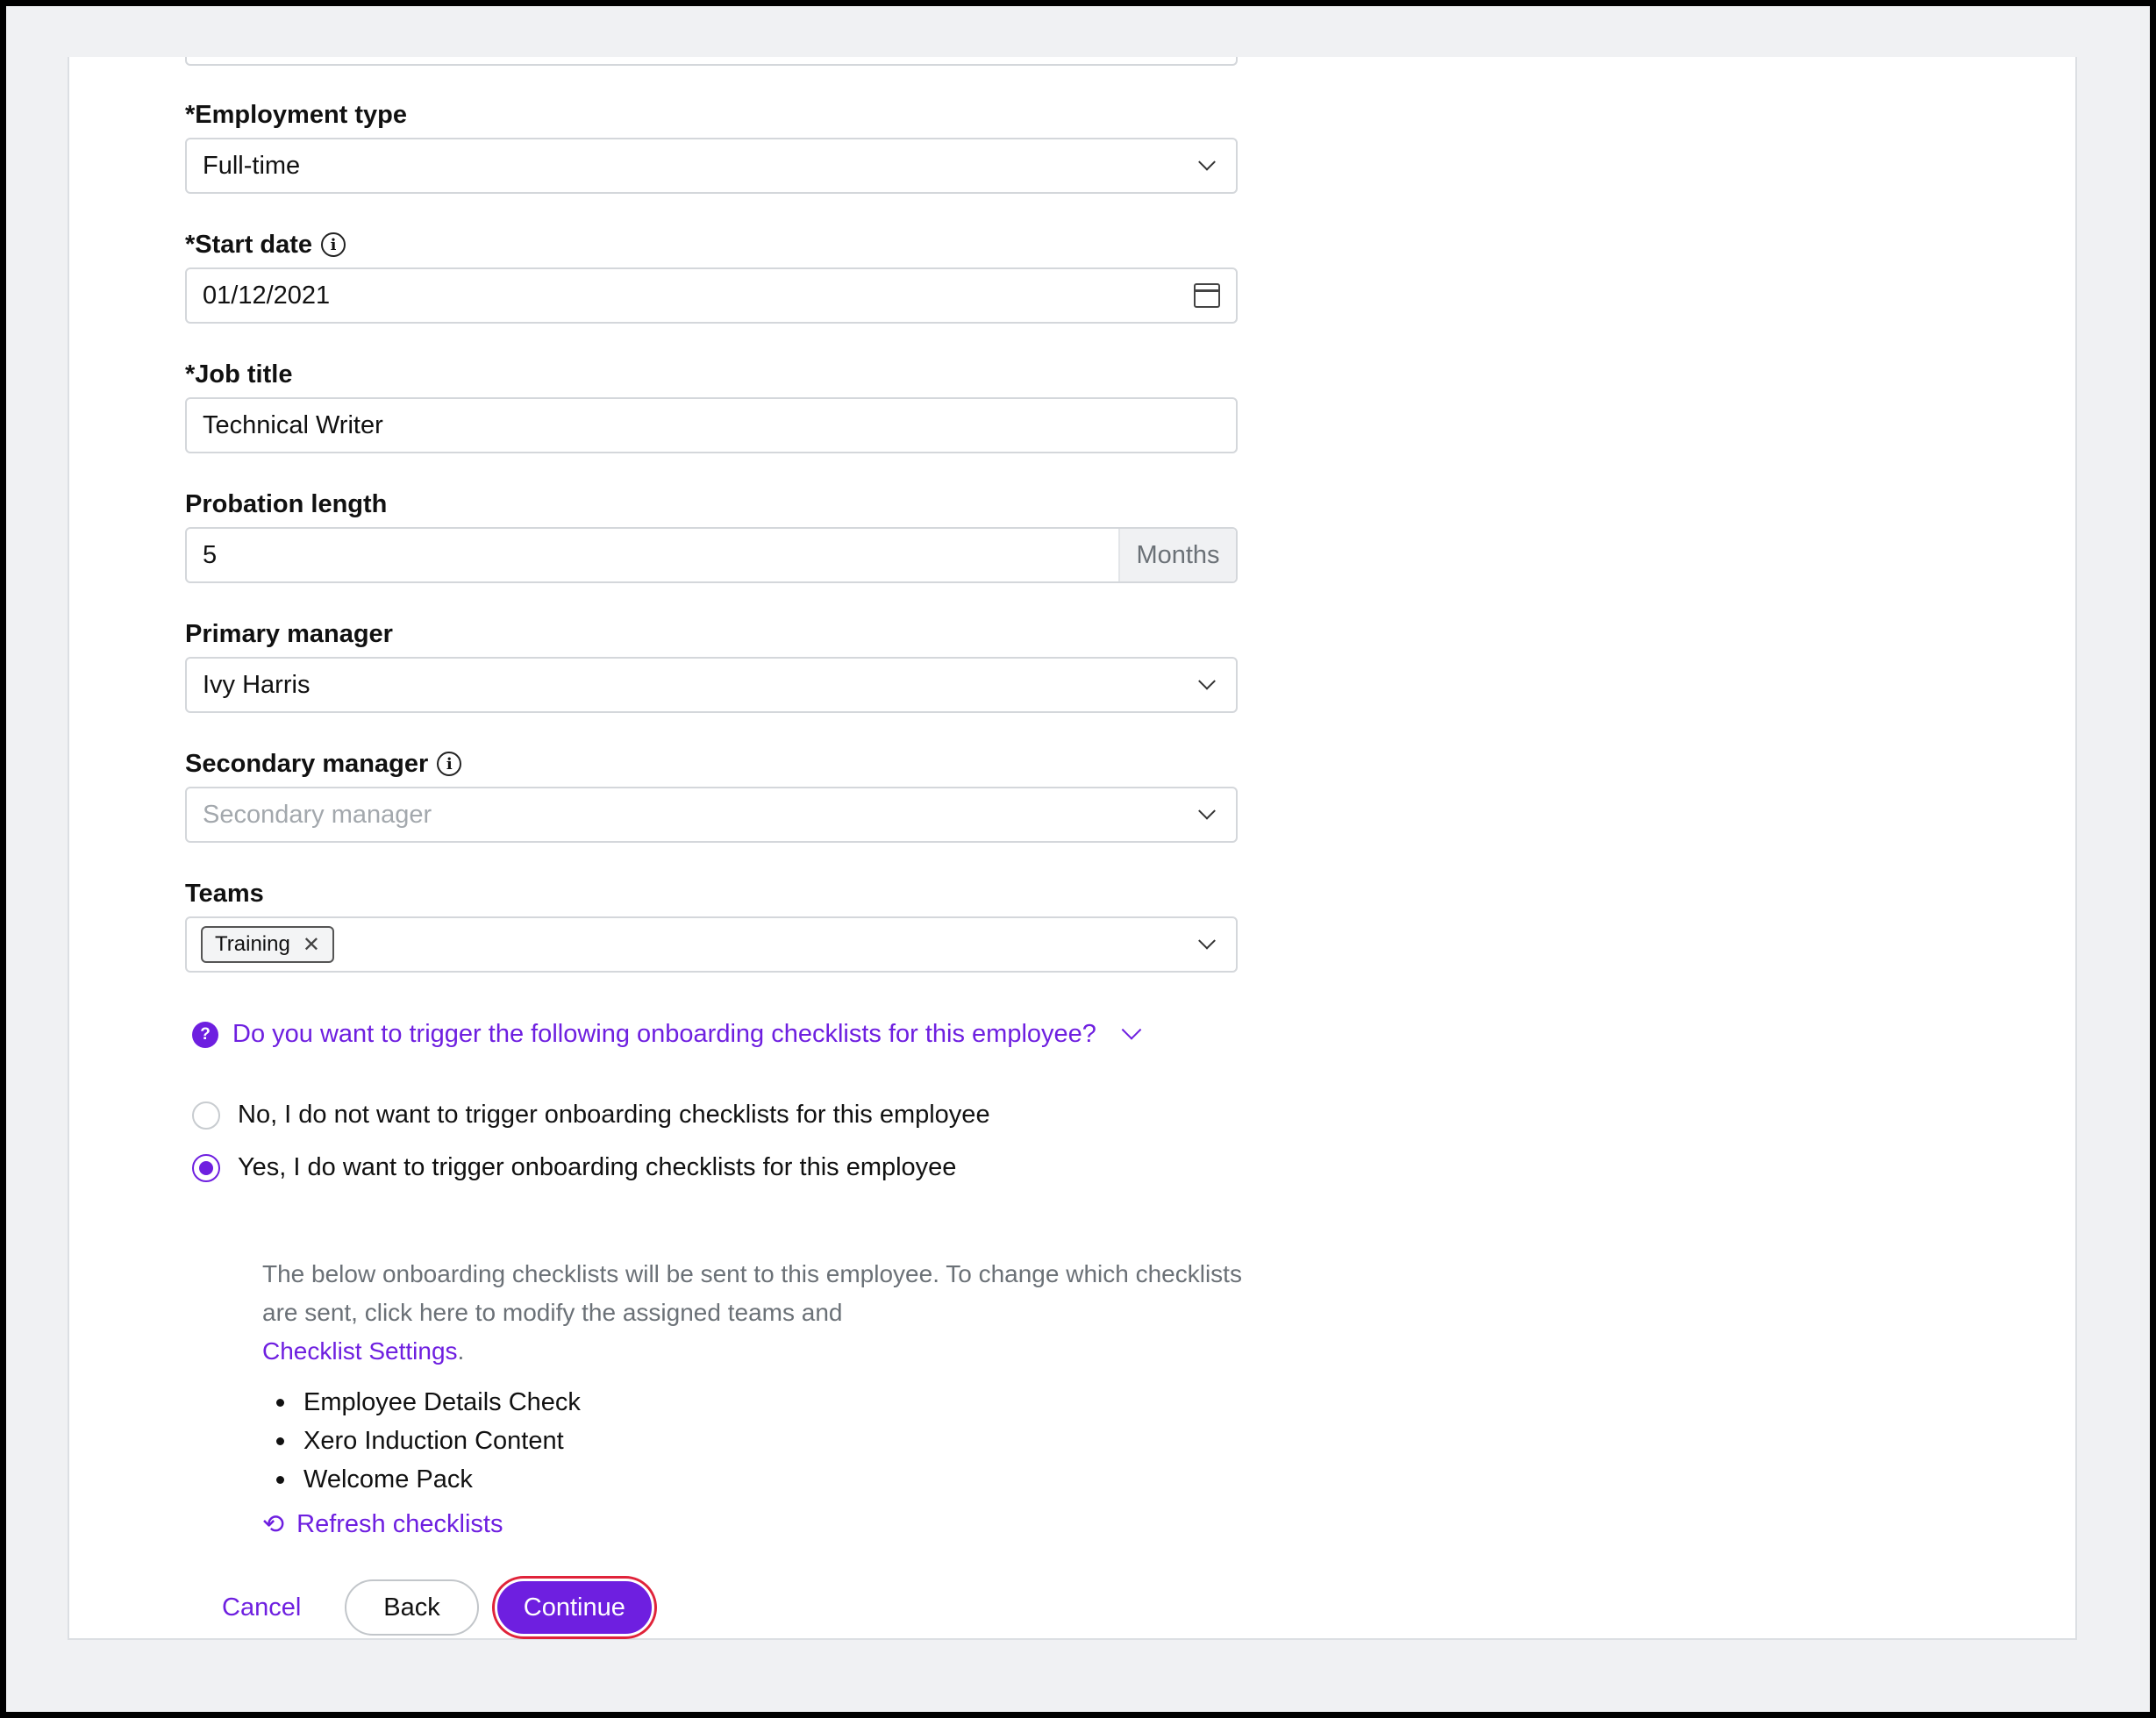  What do you see at coordinates (711, 634) in the screenshot?
I see `primary-manager-label: Primary manager` at bounding box center [711, 634].